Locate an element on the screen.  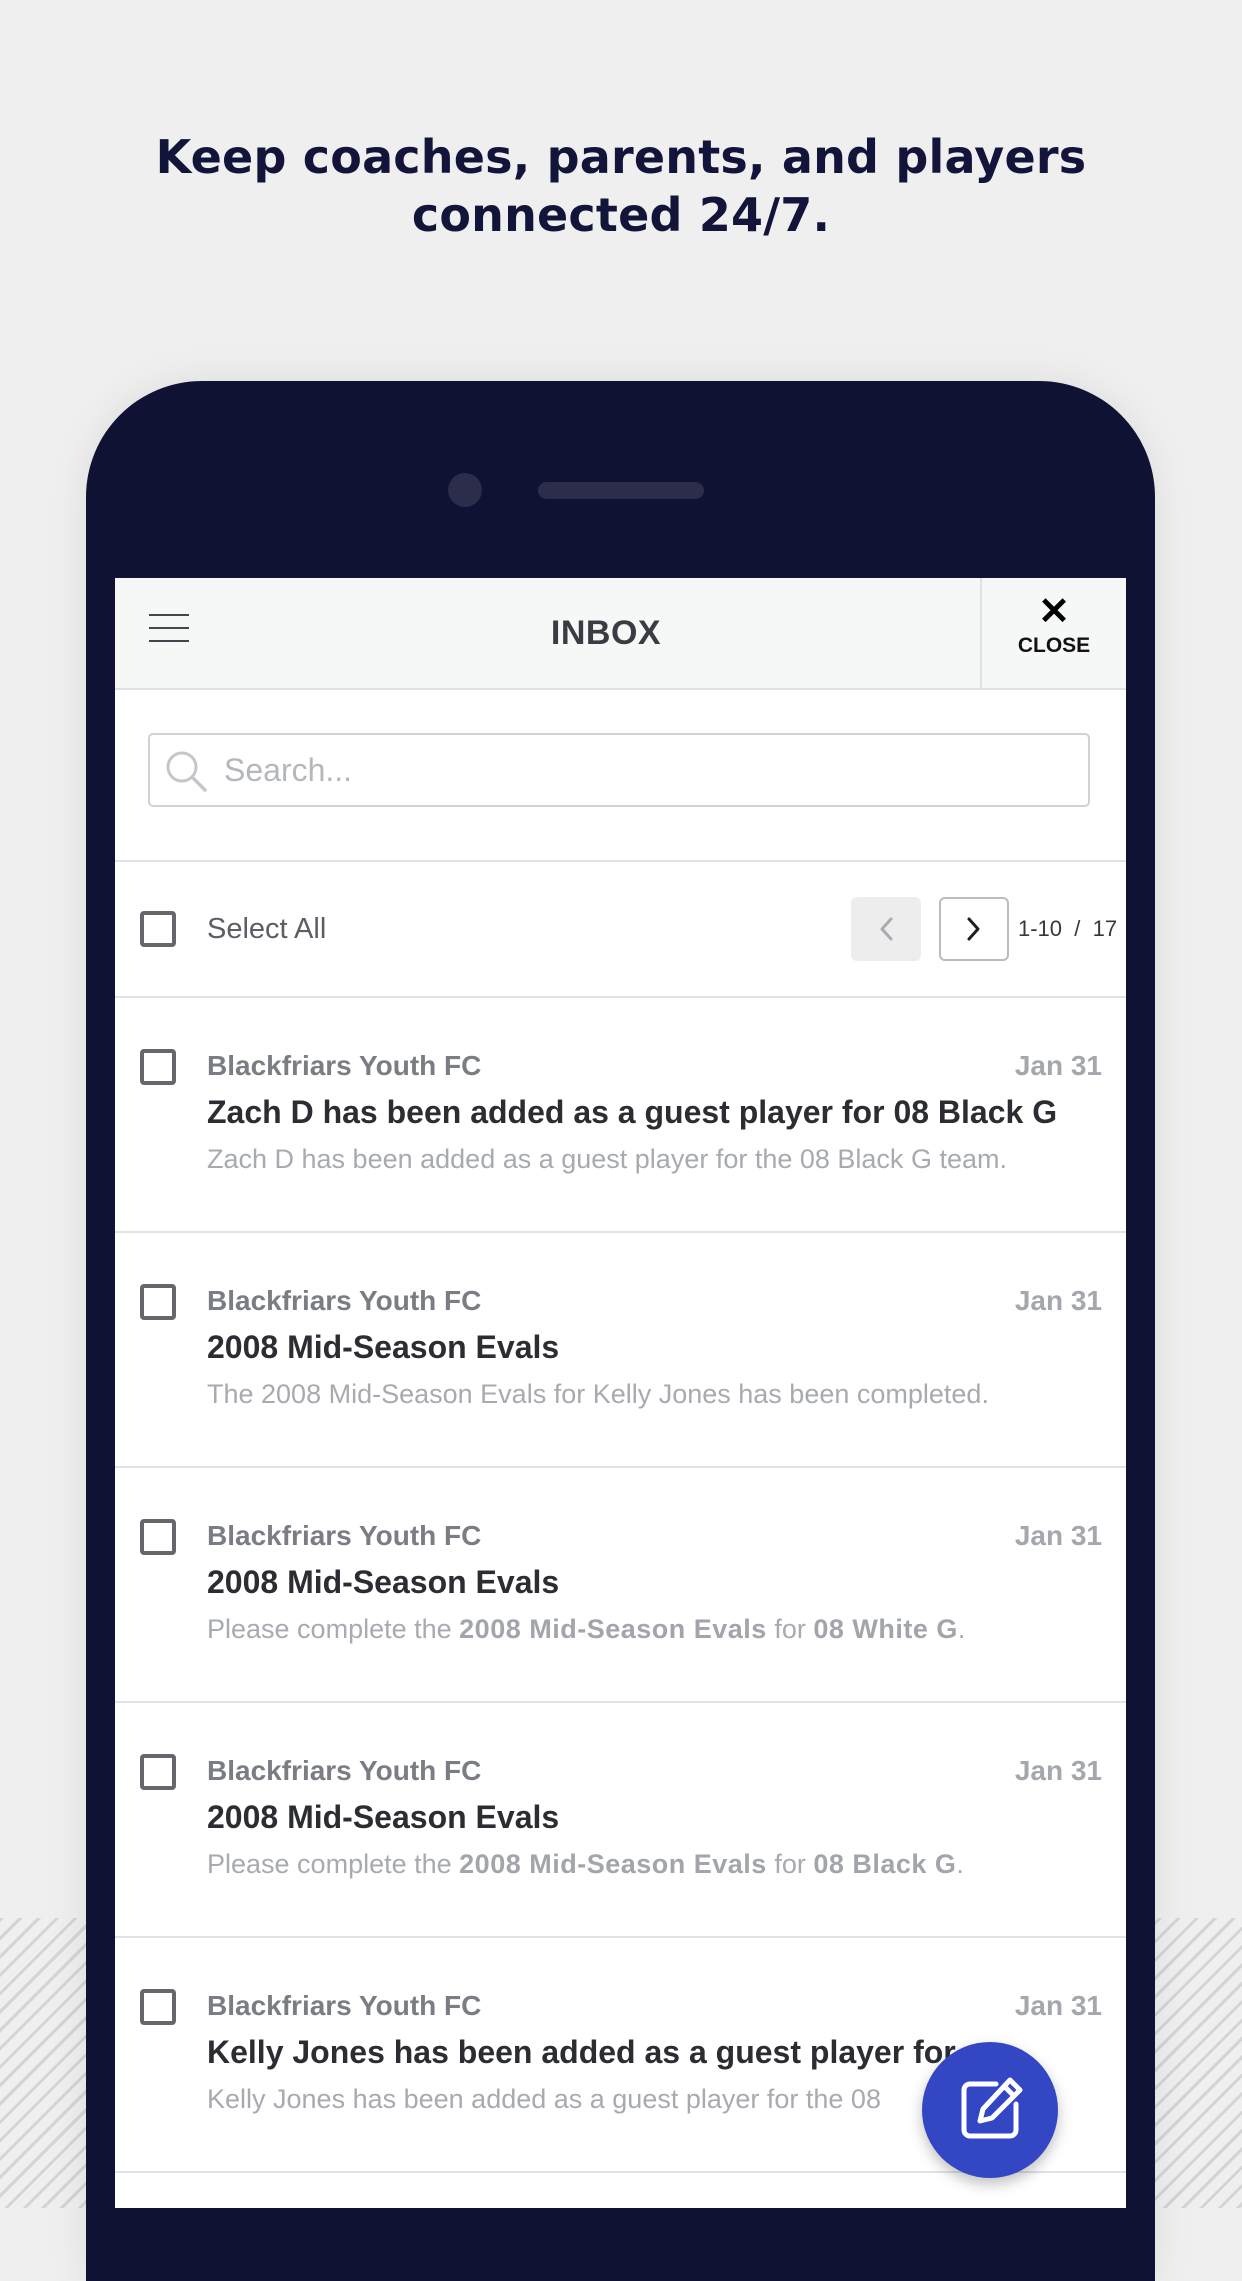
next-page-button is located at coordinates (974, 929).